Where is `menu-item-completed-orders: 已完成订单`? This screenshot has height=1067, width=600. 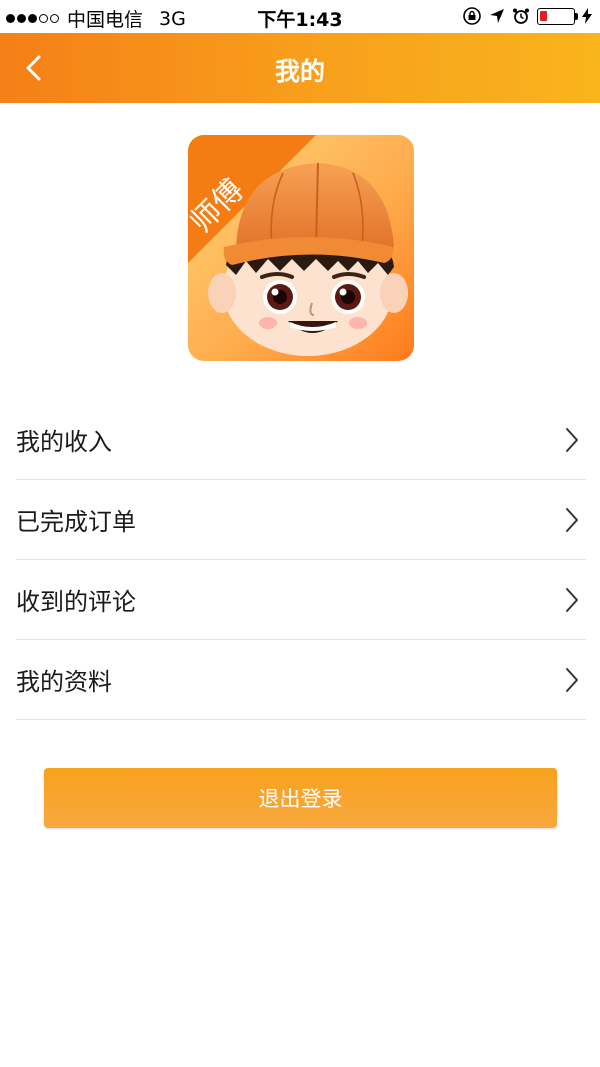 menu-item-completed-orders: 已完成订单 is located at coordinates (301, 520).